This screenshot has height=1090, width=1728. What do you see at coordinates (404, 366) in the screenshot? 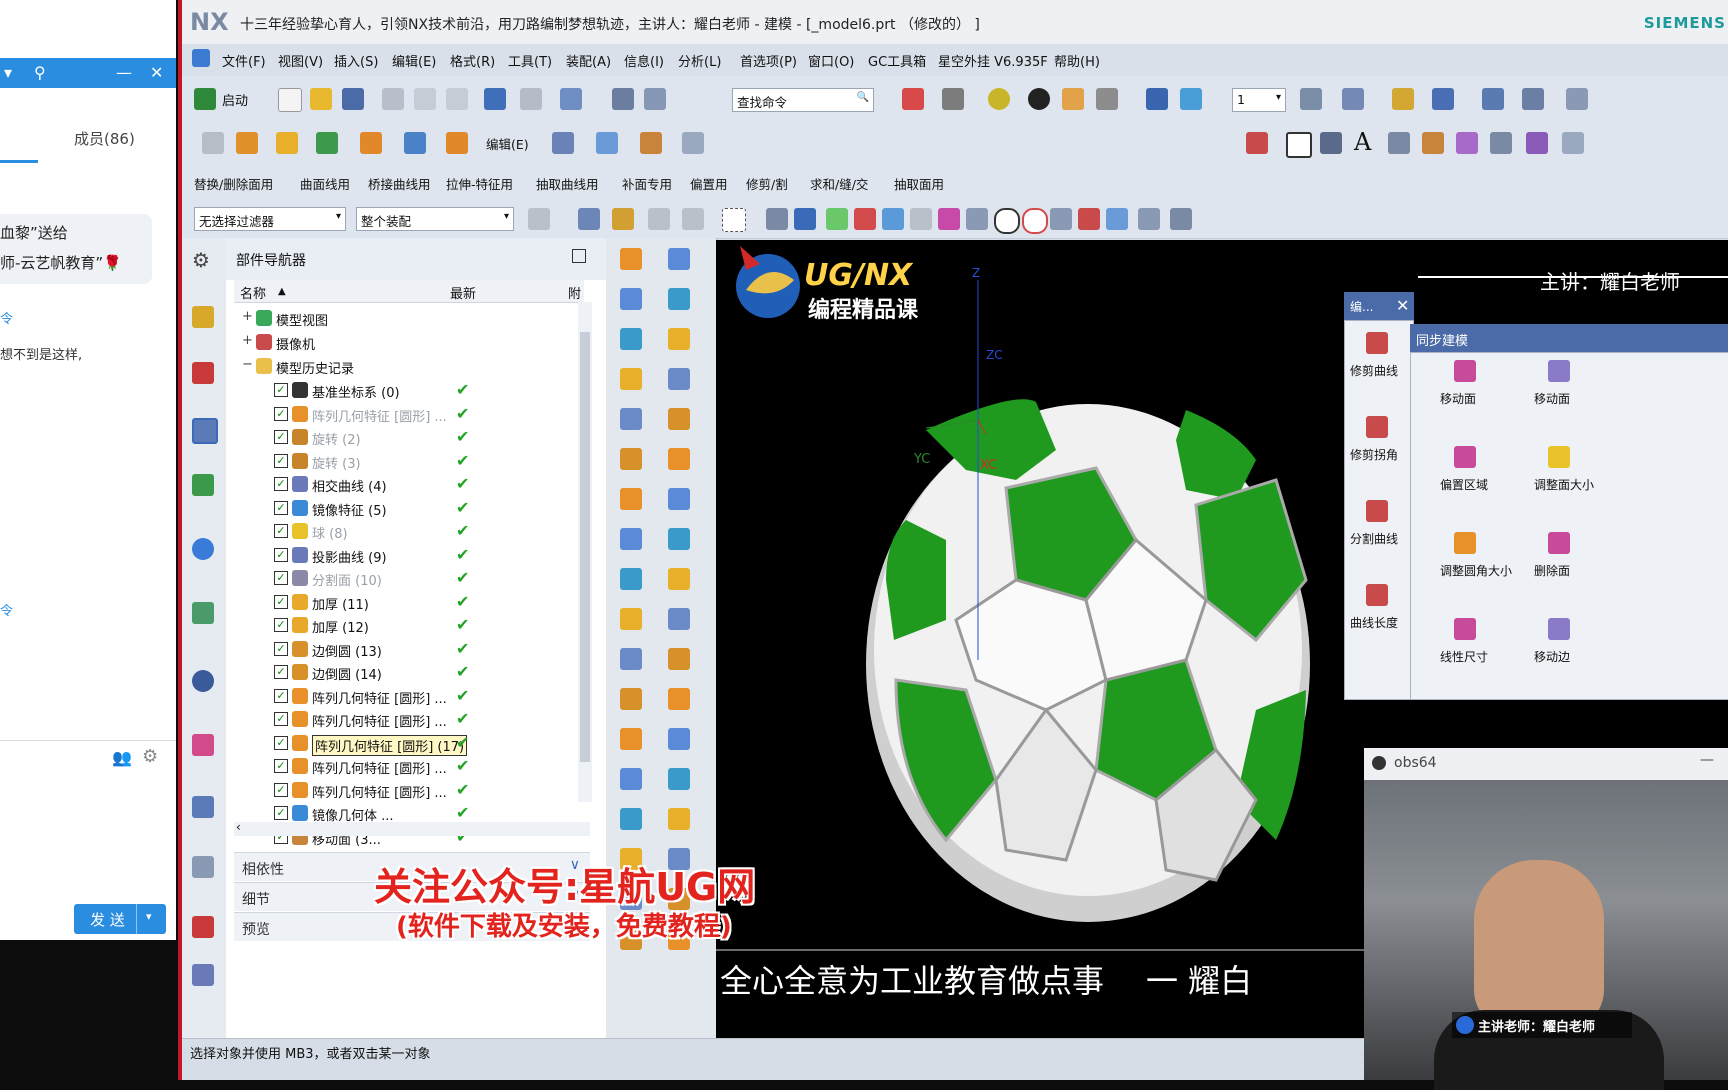
I see `tree-node: − 模型历史记录` at bounding box center [404, 366].